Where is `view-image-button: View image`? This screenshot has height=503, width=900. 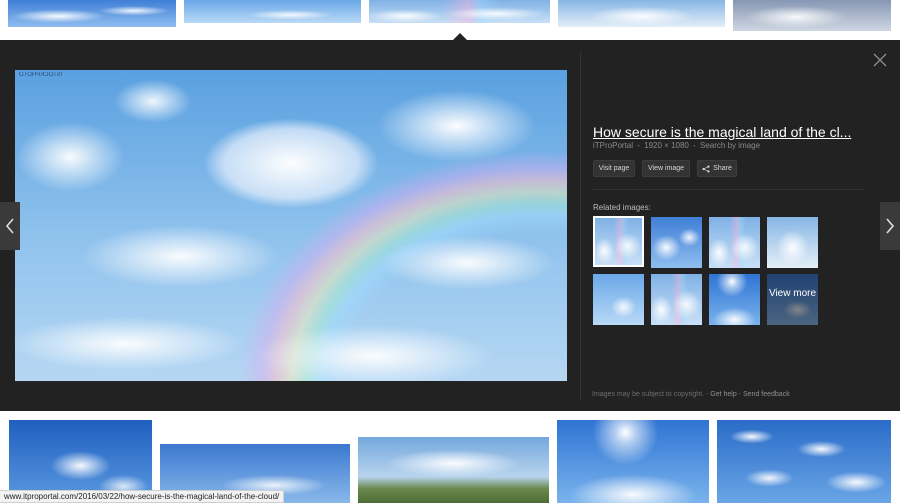 view-image-button: View image is located at coordinates (666, 168).